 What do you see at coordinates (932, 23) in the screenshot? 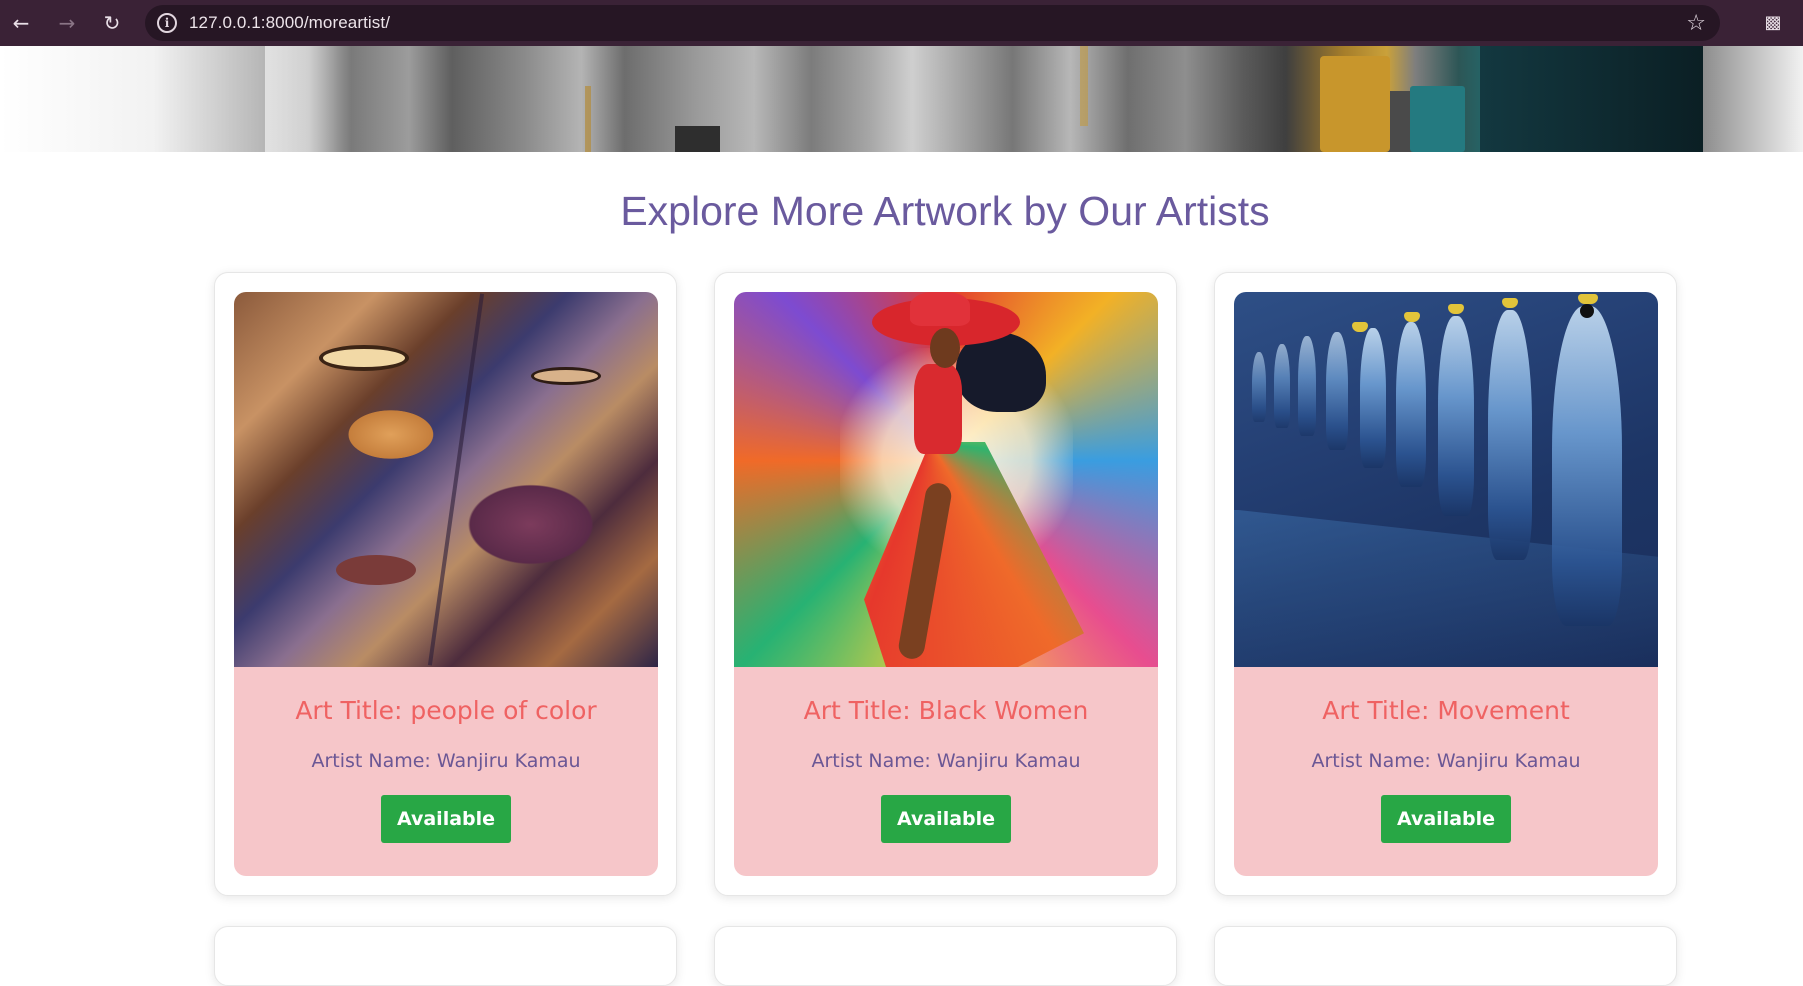
I see `address-bar: i 127.0.0.1:8000/moreartist/ ☆` at bounding box center [932, 23].